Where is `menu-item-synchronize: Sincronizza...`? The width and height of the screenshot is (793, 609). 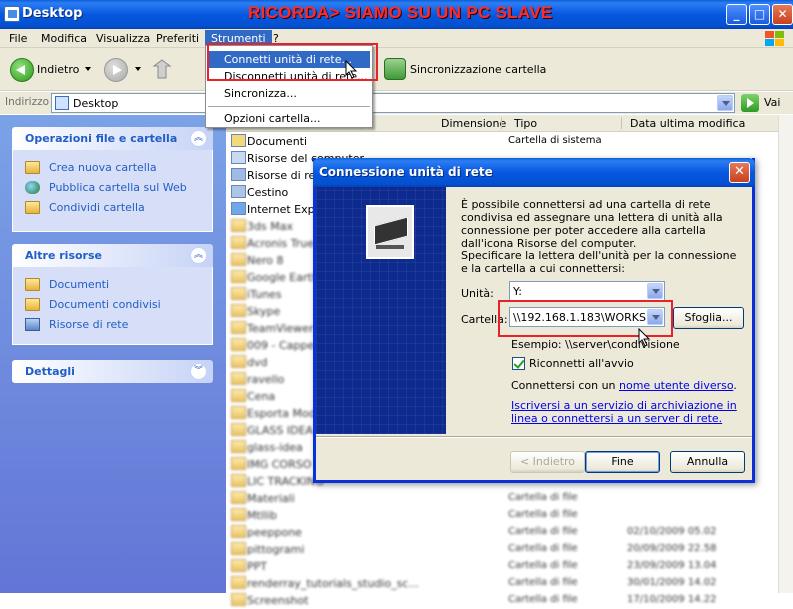
menu-item-synchronize: Sincronizza... is located at coordinates (289, 93).